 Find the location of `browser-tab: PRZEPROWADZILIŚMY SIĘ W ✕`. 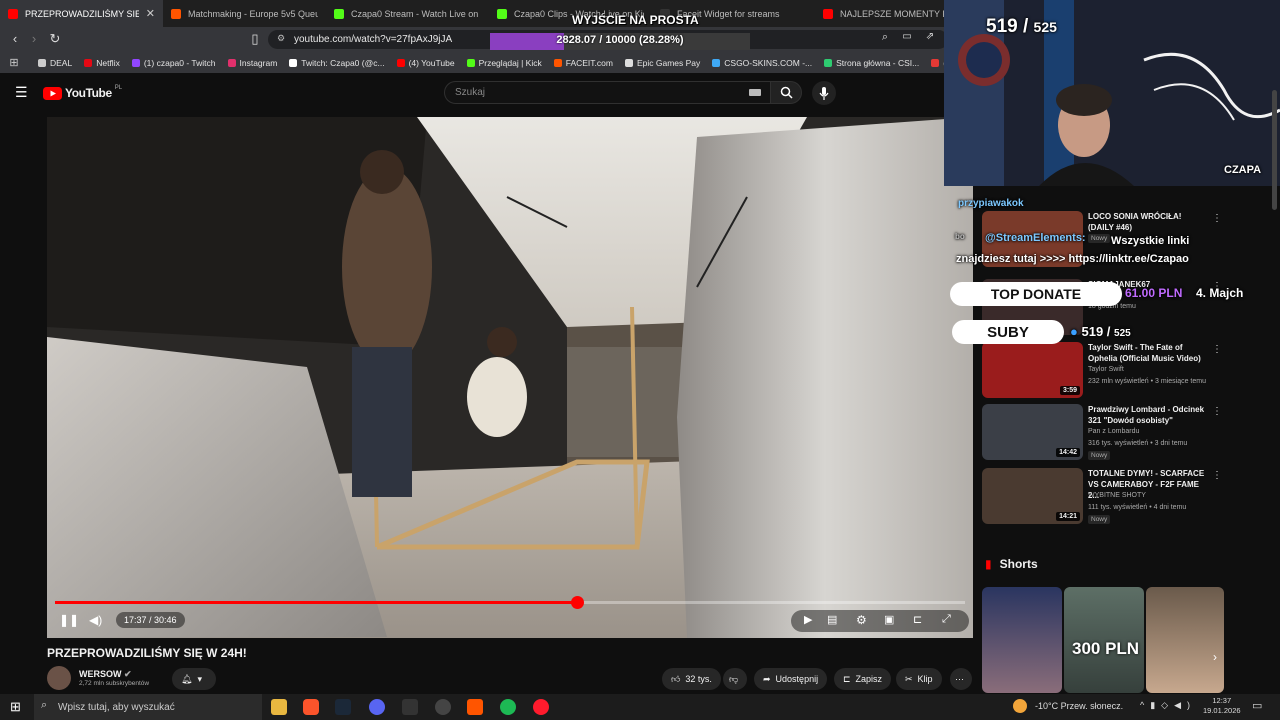

browser-tab: PRZEPROWADZILIŚMY SIĘ W ✕ is located at coordinates (81, 13).